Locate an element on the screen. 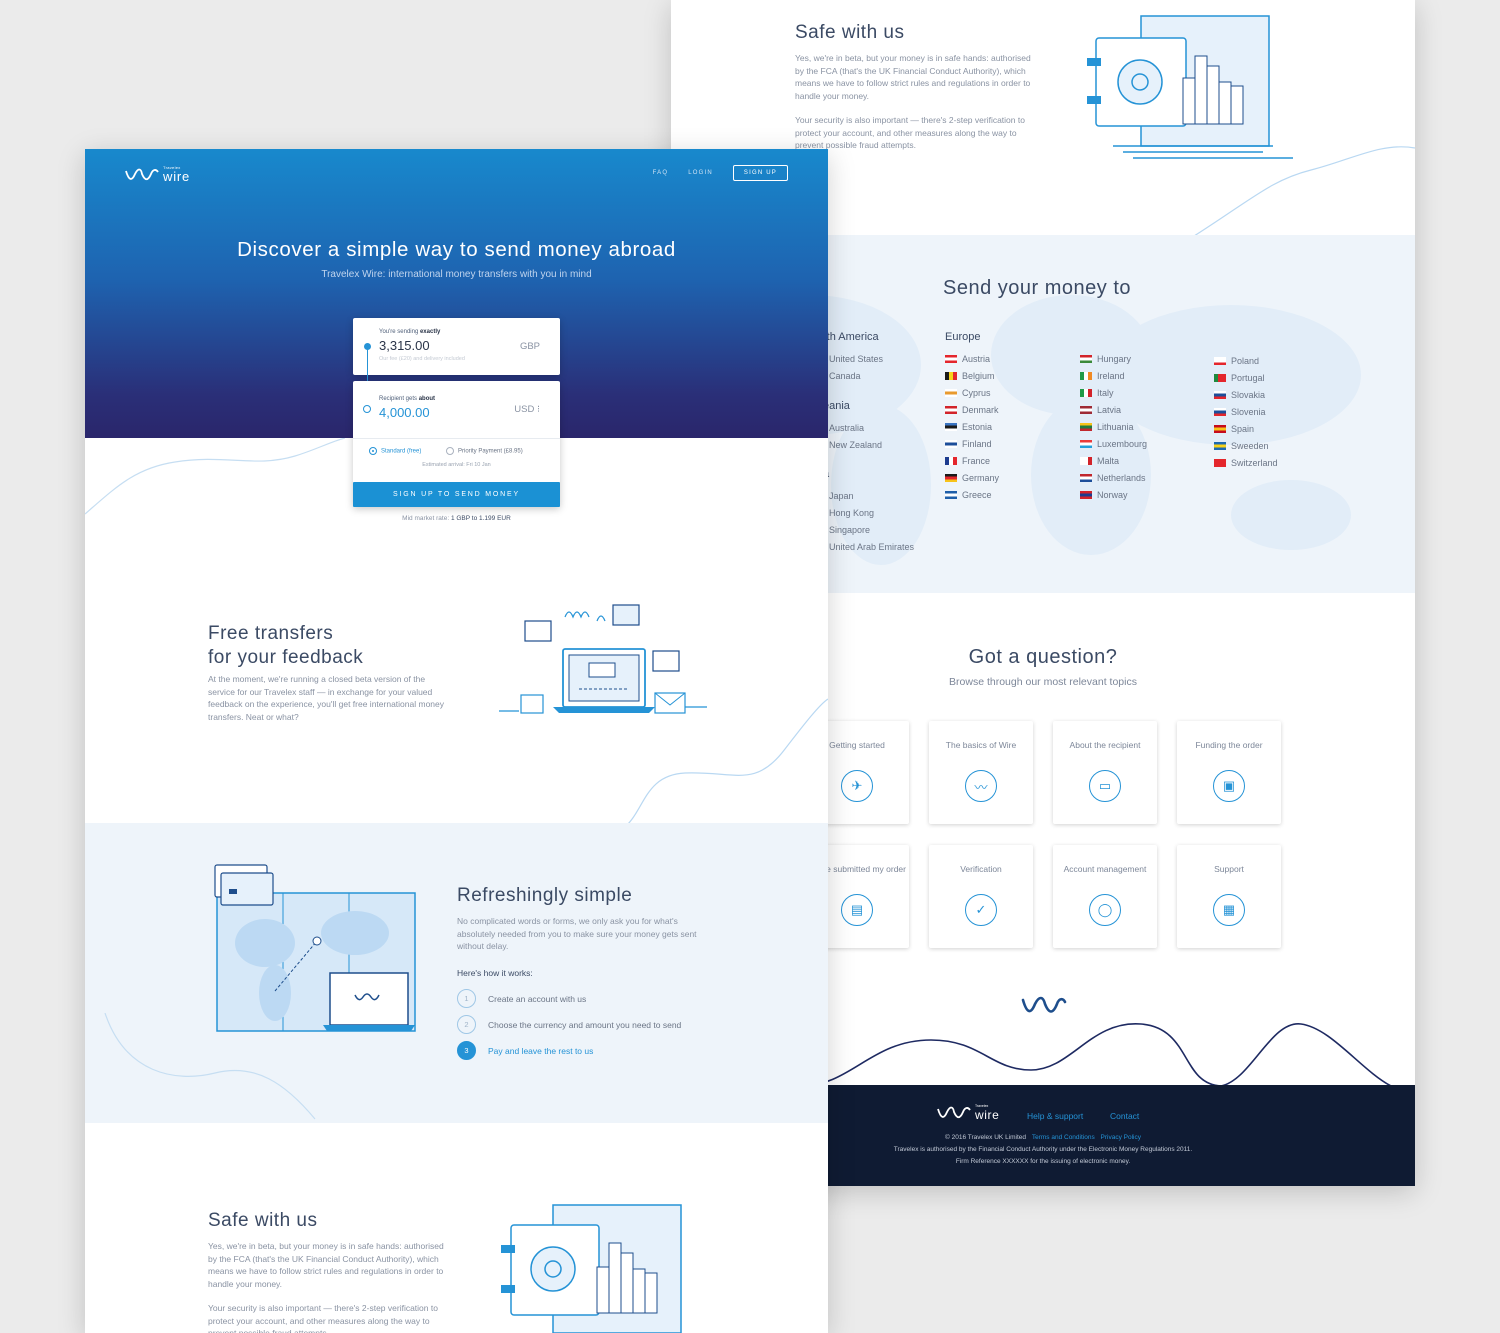  receive-amount-input: 4,000.00 is located at coordinates (404, 412).